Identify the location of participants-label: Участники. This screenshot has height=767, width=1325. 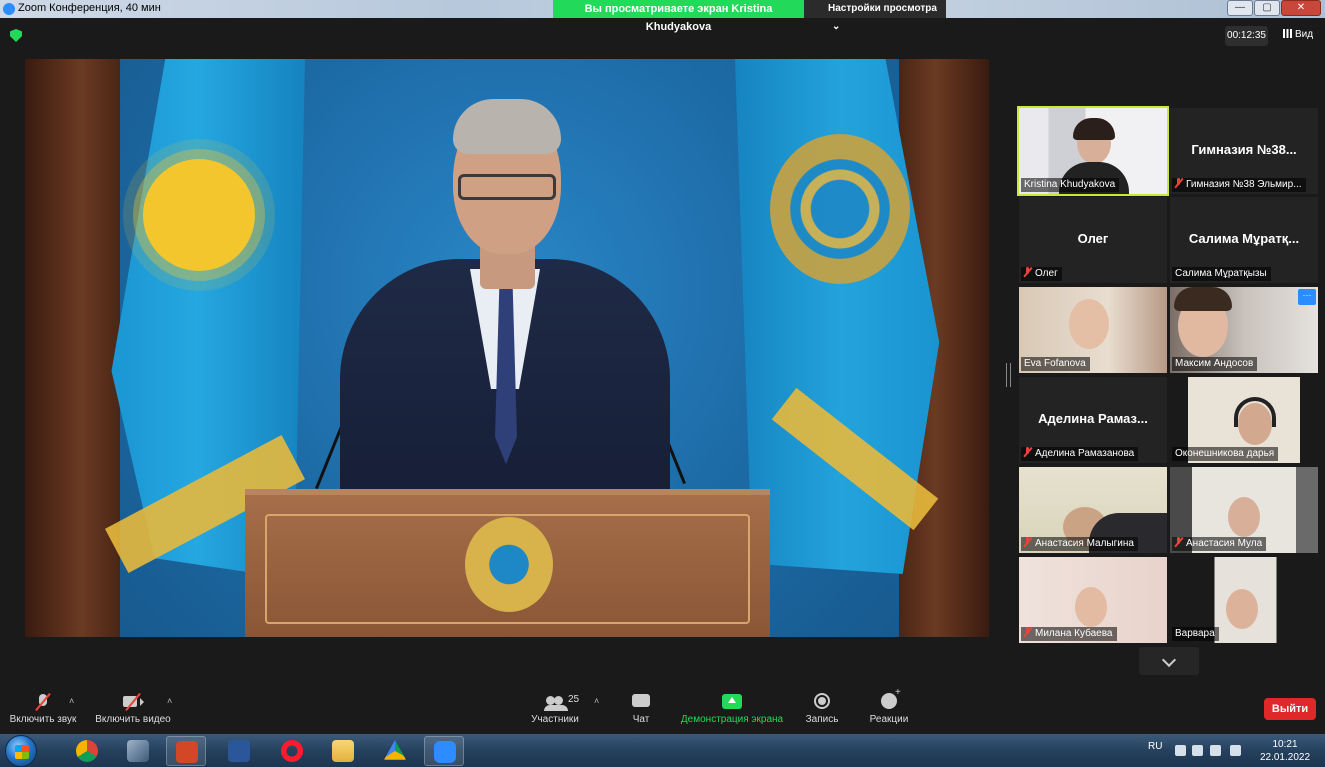
(555, 719).